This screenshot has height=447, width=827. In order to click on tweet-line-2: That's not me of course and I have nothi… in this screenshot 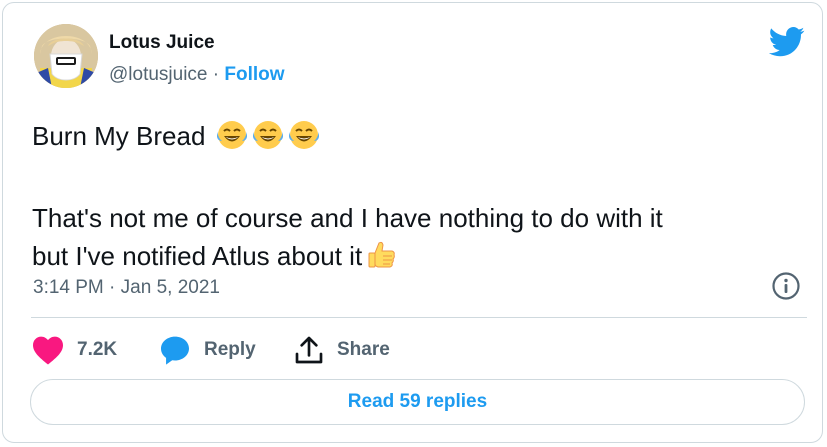, I will do `click(347, 218)`.